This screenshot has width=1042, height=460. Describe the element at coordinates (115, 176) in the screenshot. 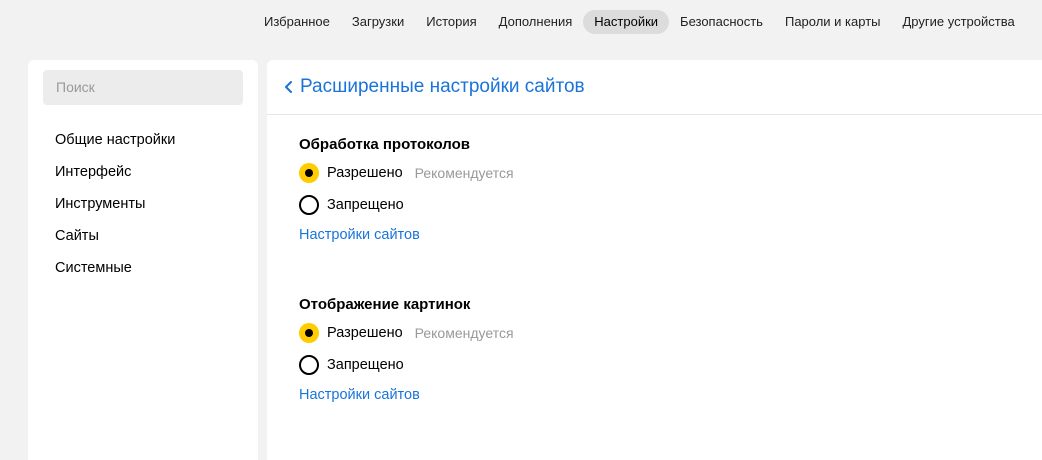

I see `sidebar-item-interface: Интерфейс` at that location.